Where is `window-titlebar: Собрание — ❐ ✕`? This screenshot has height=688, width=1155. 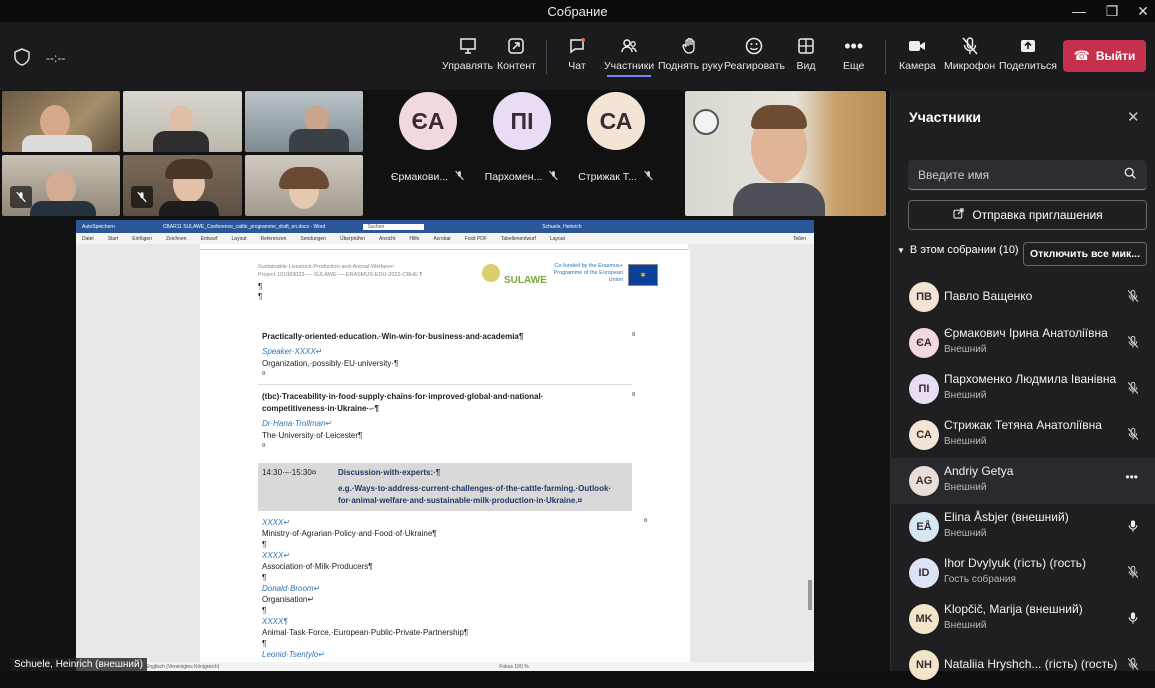
window-titlebar: Собрание — ❐ ✕ is located at coordinates (577, 11).